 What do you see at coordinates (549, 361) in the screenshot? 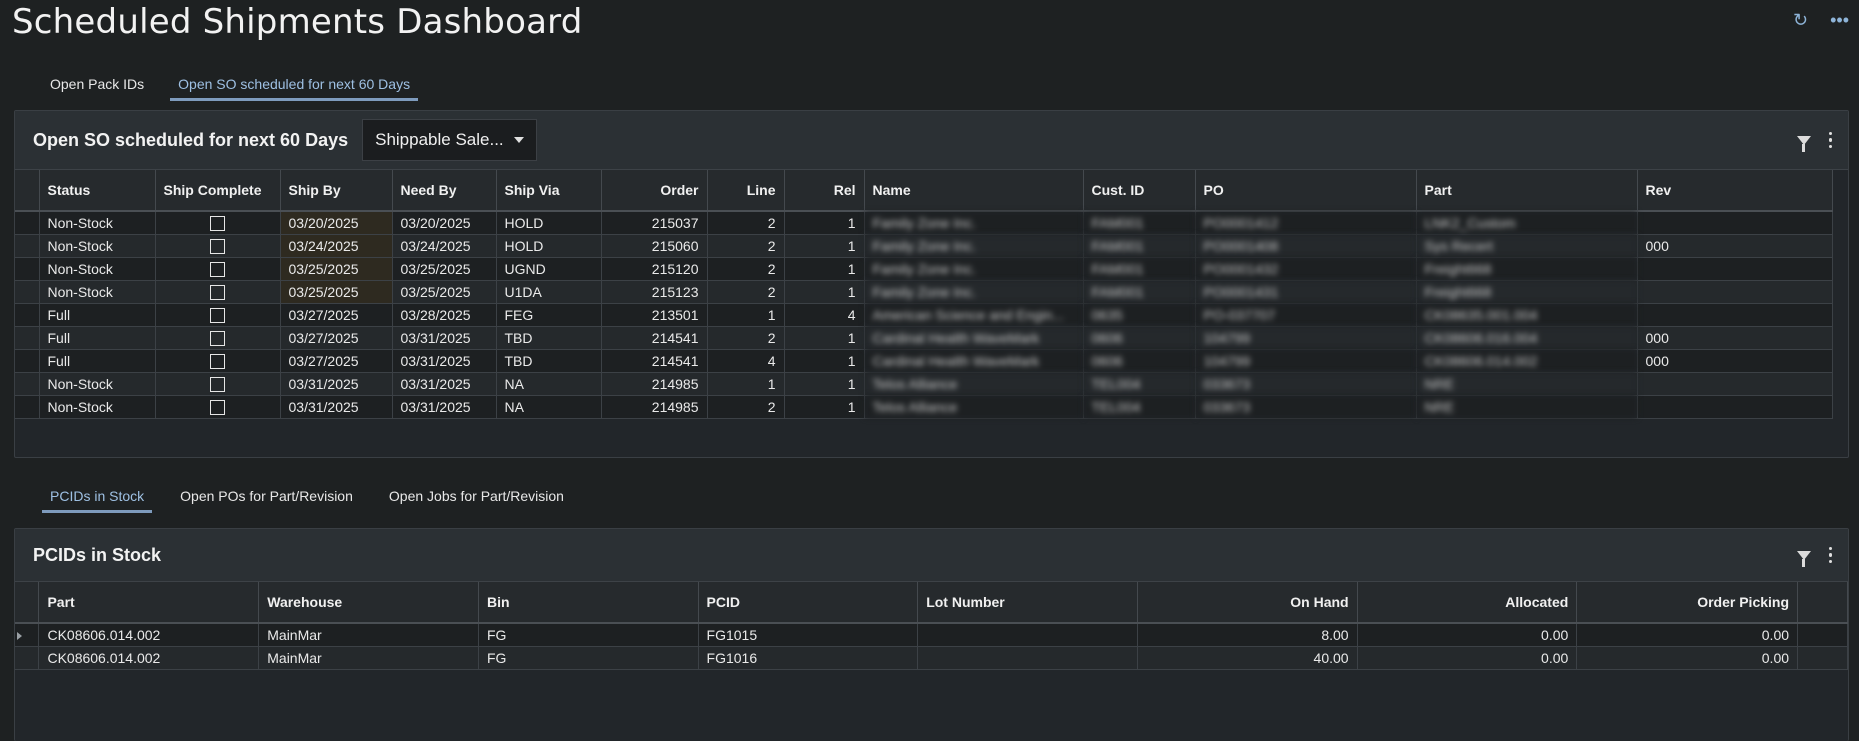
I see `ship-via-cell: TBD` at bounding box center [549, 361].